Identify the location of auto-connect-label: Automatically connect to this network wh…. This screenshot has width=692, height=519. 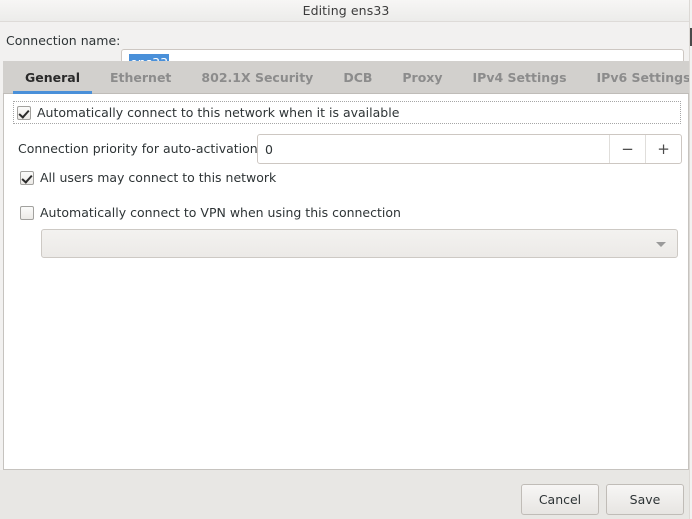
(218, 112).